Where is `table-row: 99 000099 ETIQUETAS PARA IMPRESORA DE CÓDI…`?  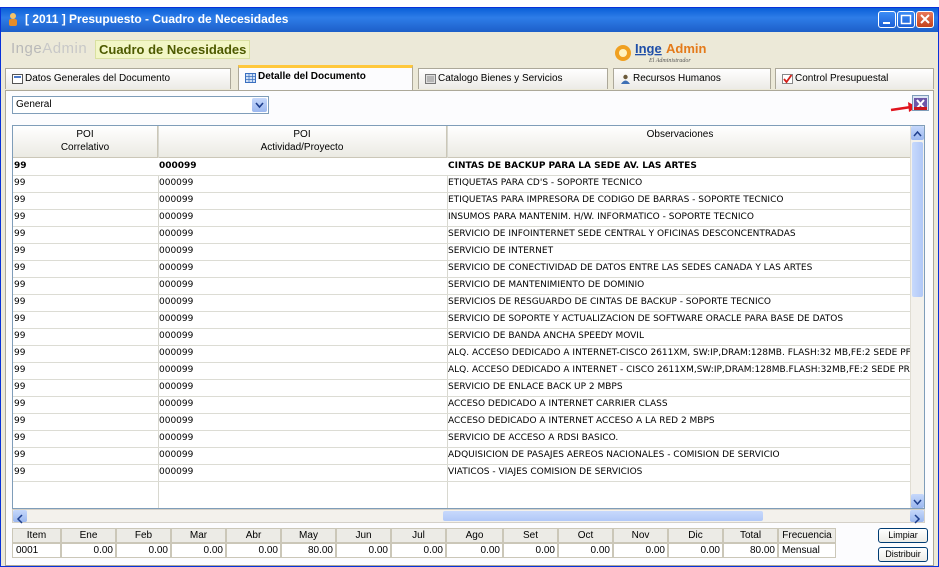
table-row: 99 000099 ETIQUETAS PARA IMPRESORA DE CÓDI… is located at coordinates (463, 201).